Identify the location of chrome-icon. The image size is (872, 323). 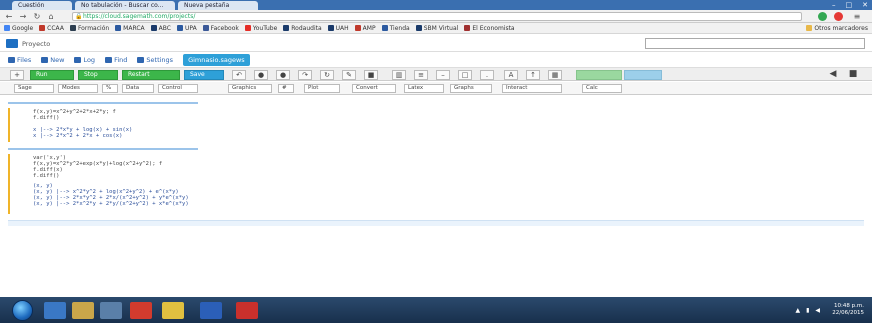
(173, 310).